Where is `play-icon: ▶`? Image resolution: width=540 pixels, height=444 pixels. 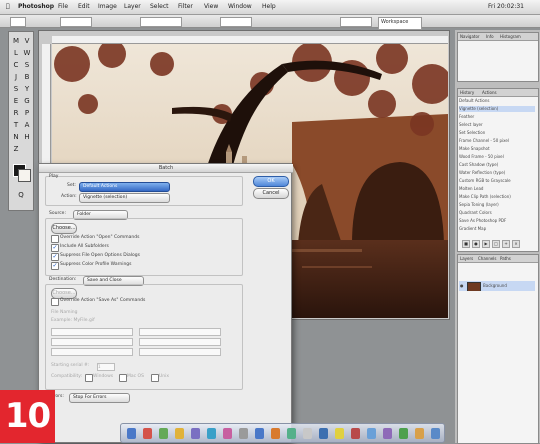
play-icon: ▶ is located at coordinates (486, 244).